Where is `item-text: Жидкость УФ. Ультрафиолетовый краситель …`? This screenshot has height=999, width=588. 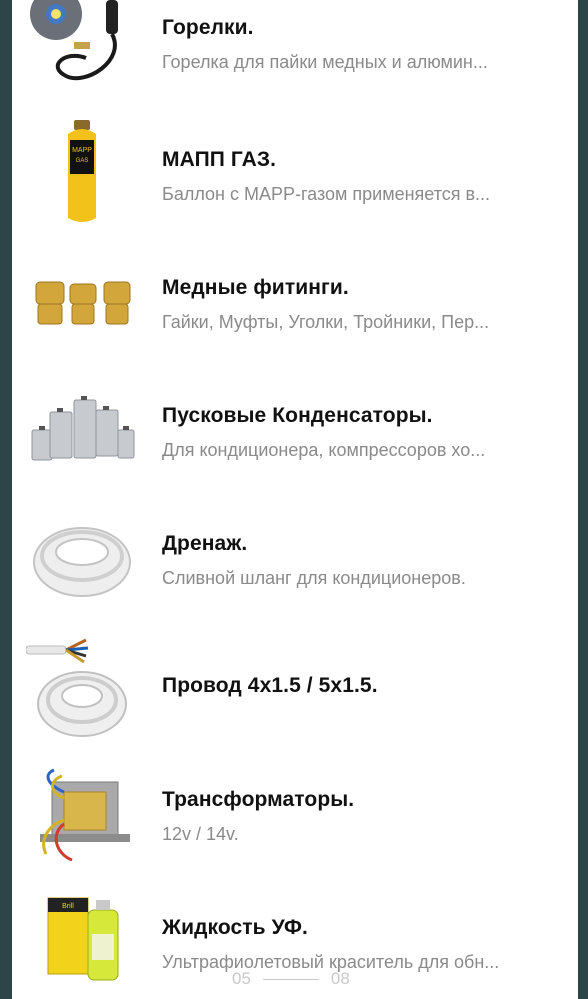 item-text: Жидкость УФ. Ультрафиолетовый краситель … is located at coordinates (363, 944).